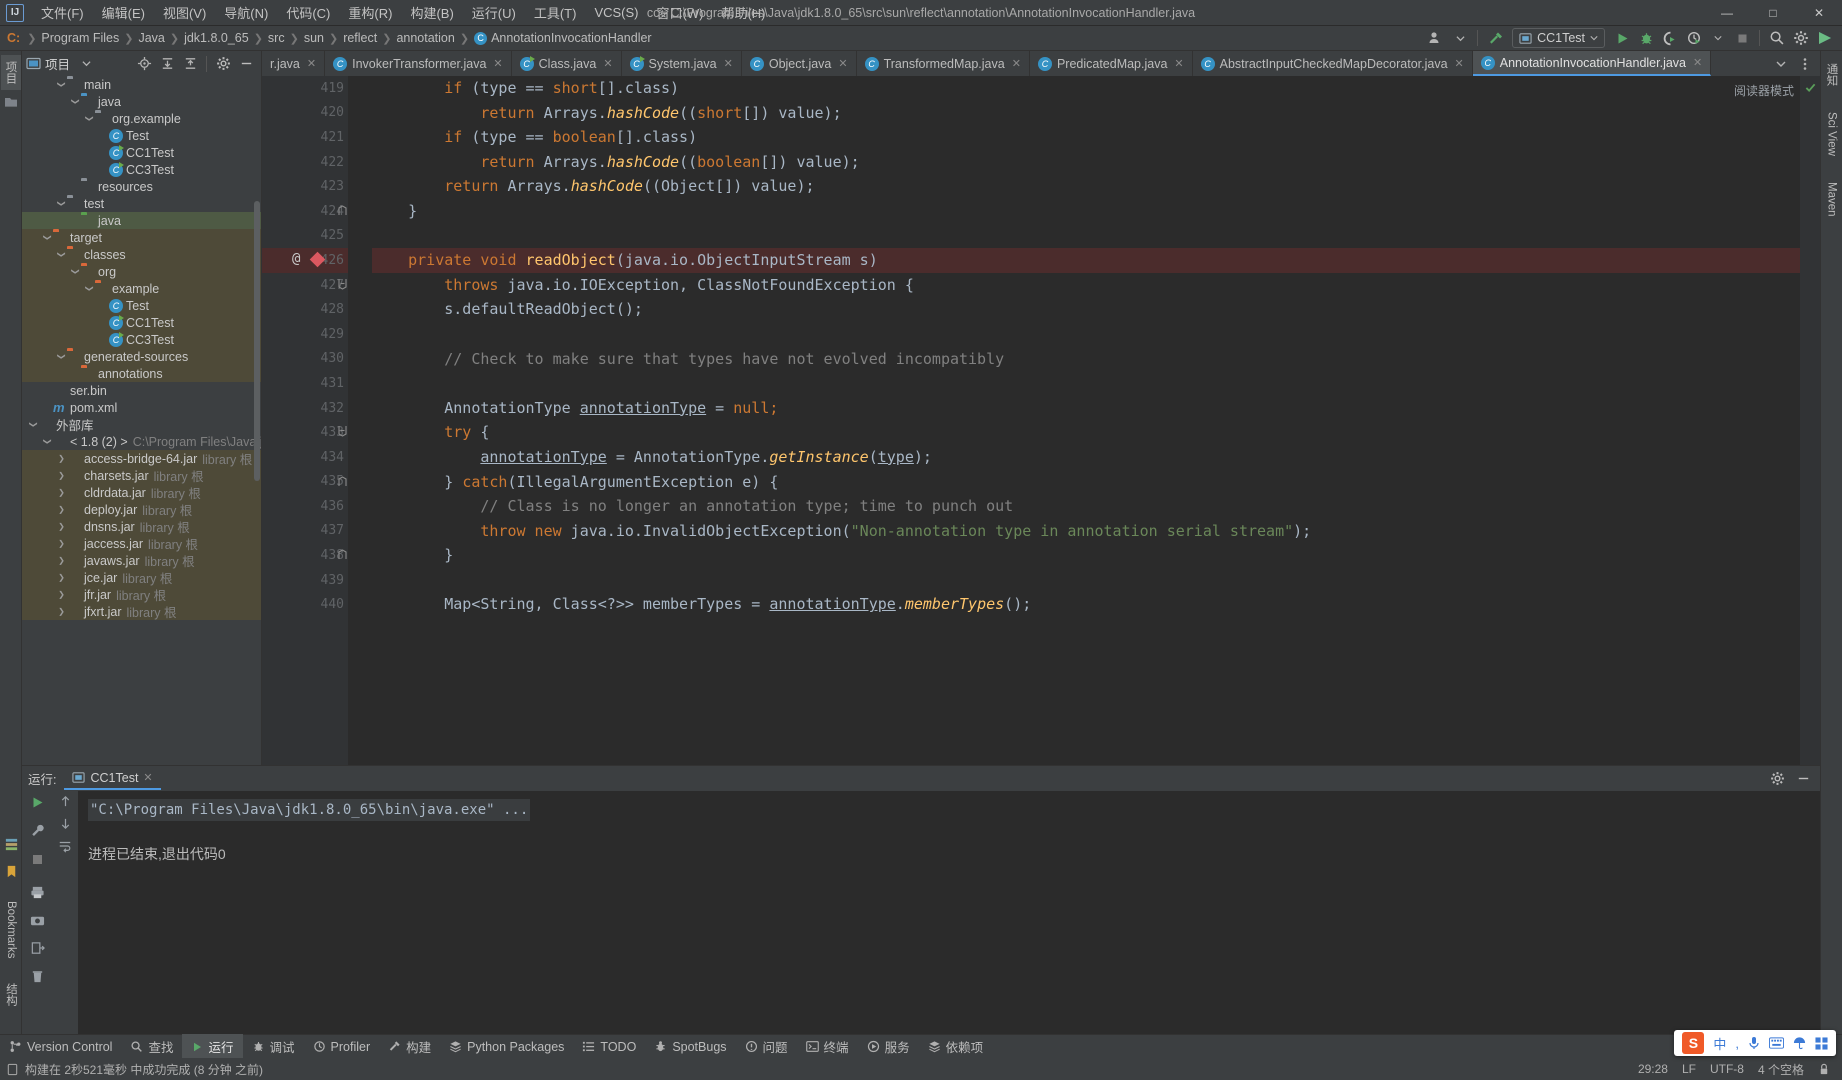 This screenshot has width=1842, height=1080. What do you see at coordinates (223, 64) in the screenshot?
I see `settings-gear-icon` at bounding box center [223, 64].